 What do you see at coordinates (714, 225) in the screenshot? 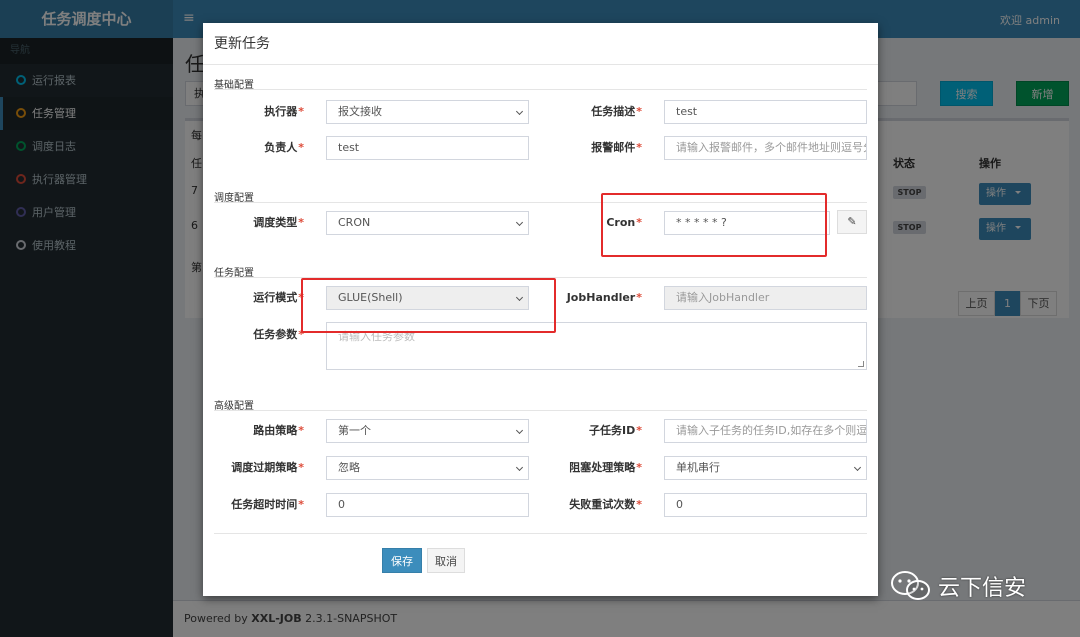
I see `highlight-box-cron` at bounding box center [714, 225].